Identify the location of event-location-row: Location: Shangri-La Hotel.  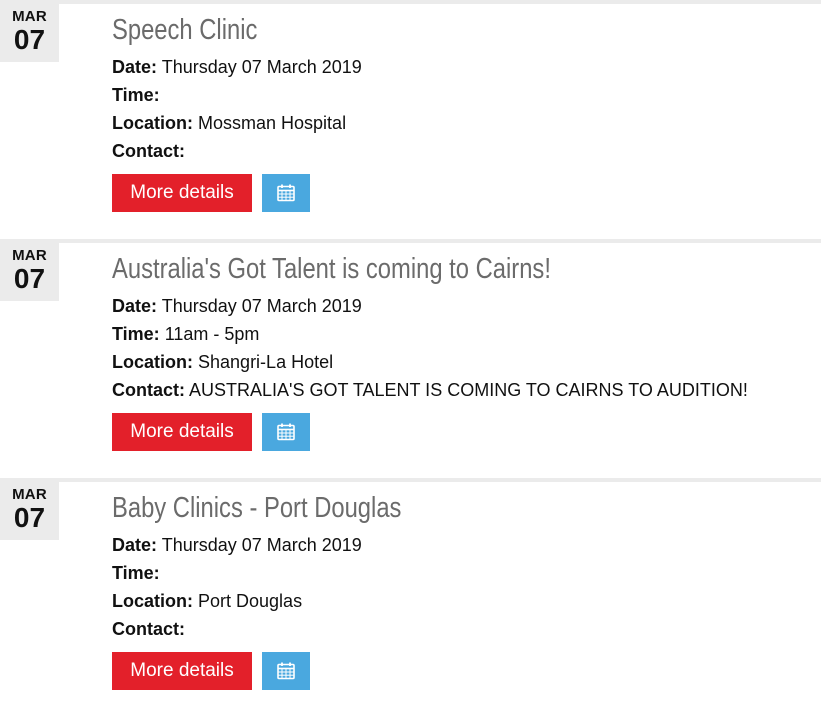
(462, 362).